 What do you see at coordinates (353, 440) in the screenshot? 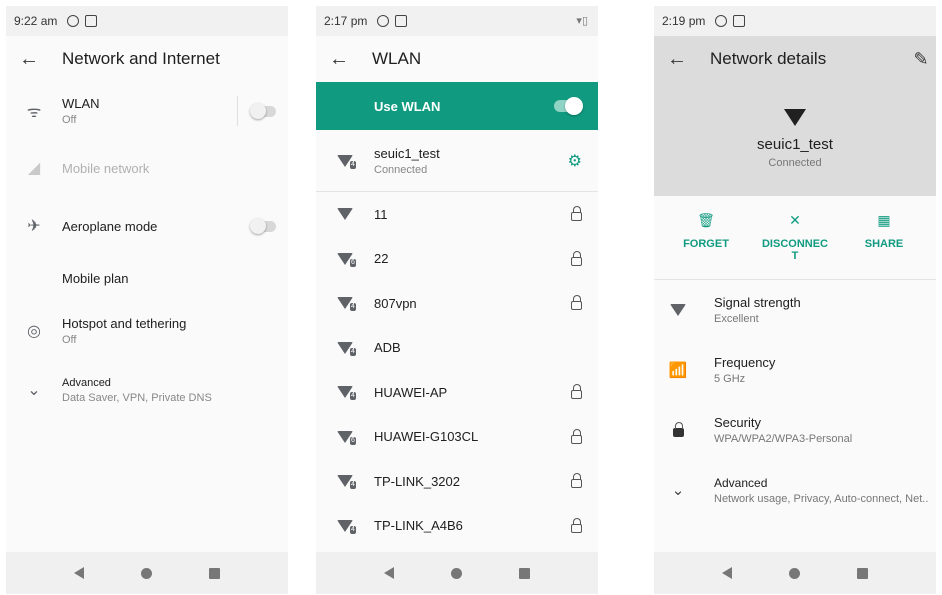
I see `wifi-level: 6` at bounding box center [353, 440].